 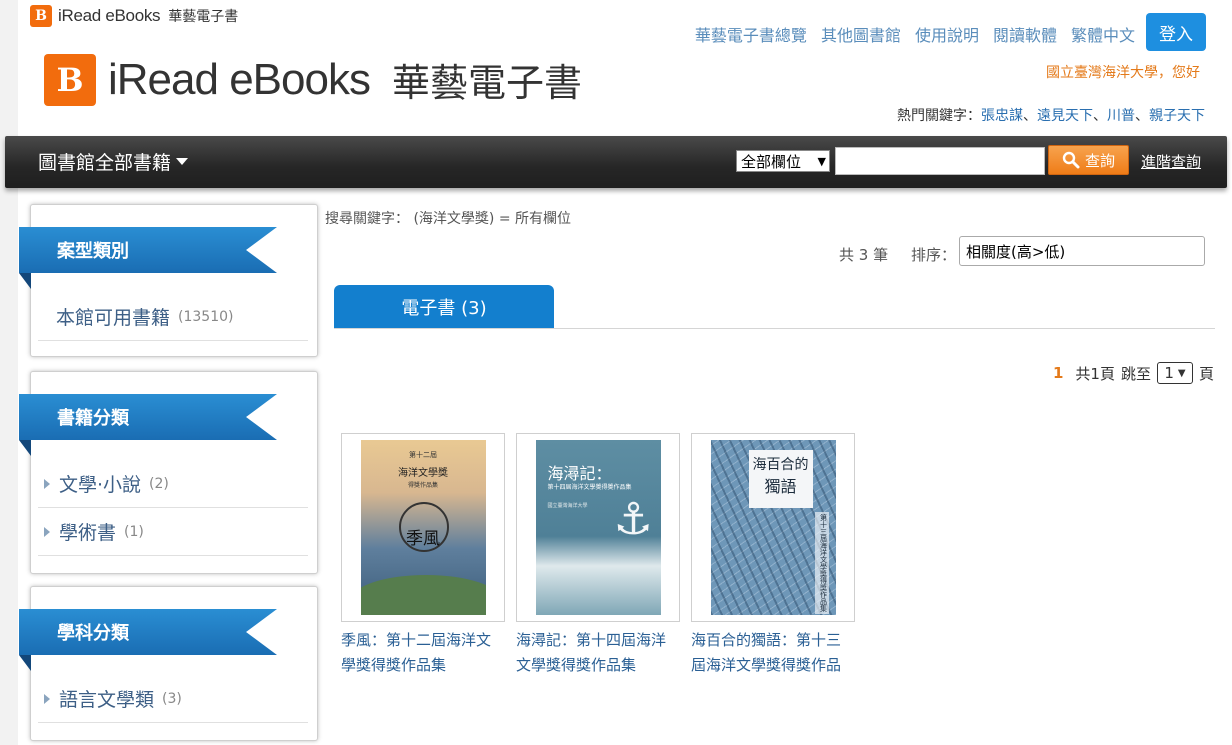 What do you see at coordinates (206, 316) in the screenshot?
I see `sidebar-item-count: (13510)` at bounding box center [206, 316].